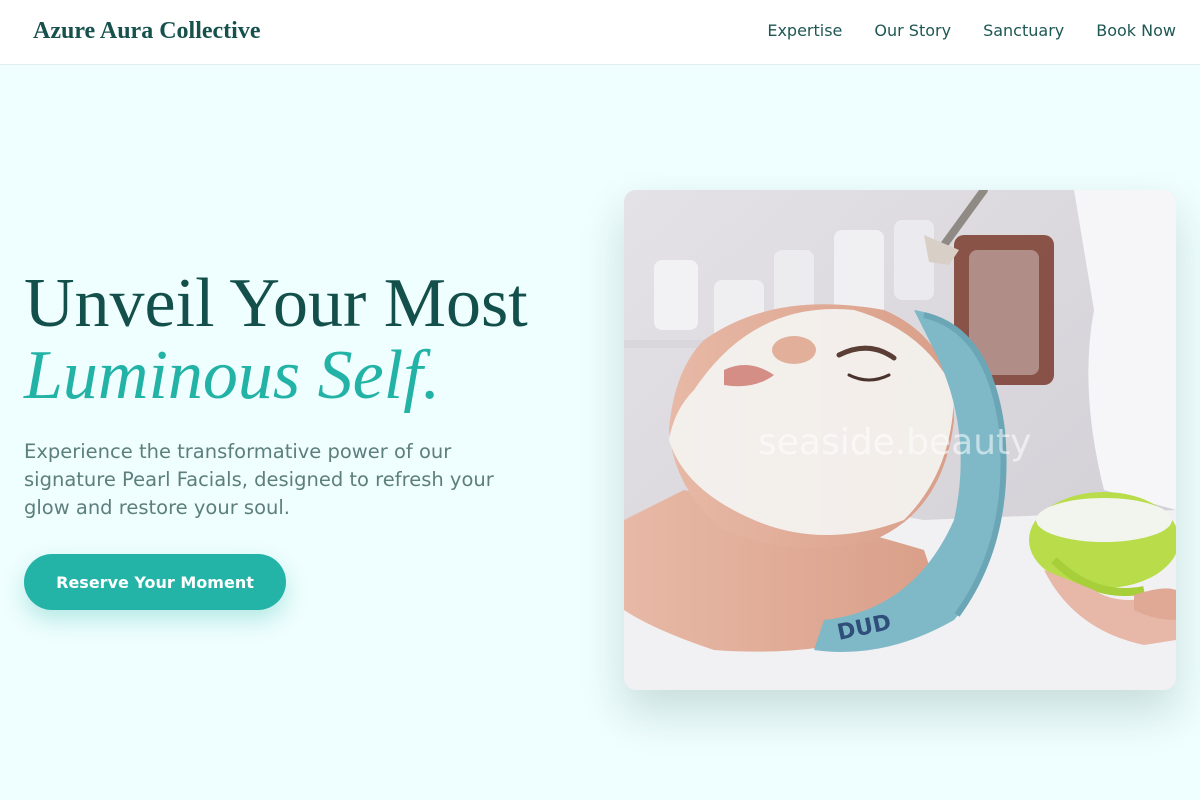 The image size is (1200, 800). I want to click on hero-title: Unveil Your Most Luminous Self., so click(276, 340).